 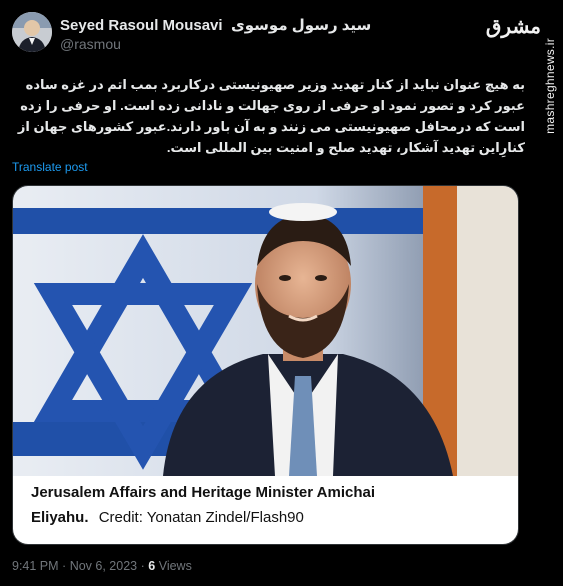 I want to click on site-watermark: mashreghnews.ir, so click(x=550, y=86).